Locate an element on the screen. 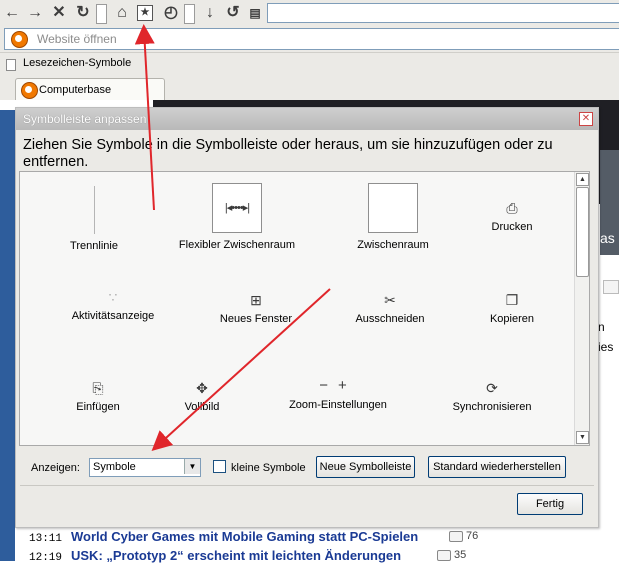 The width and height of the screenshot is (619, 564). page-icon: ▤ is located at coordinates (255, 13).